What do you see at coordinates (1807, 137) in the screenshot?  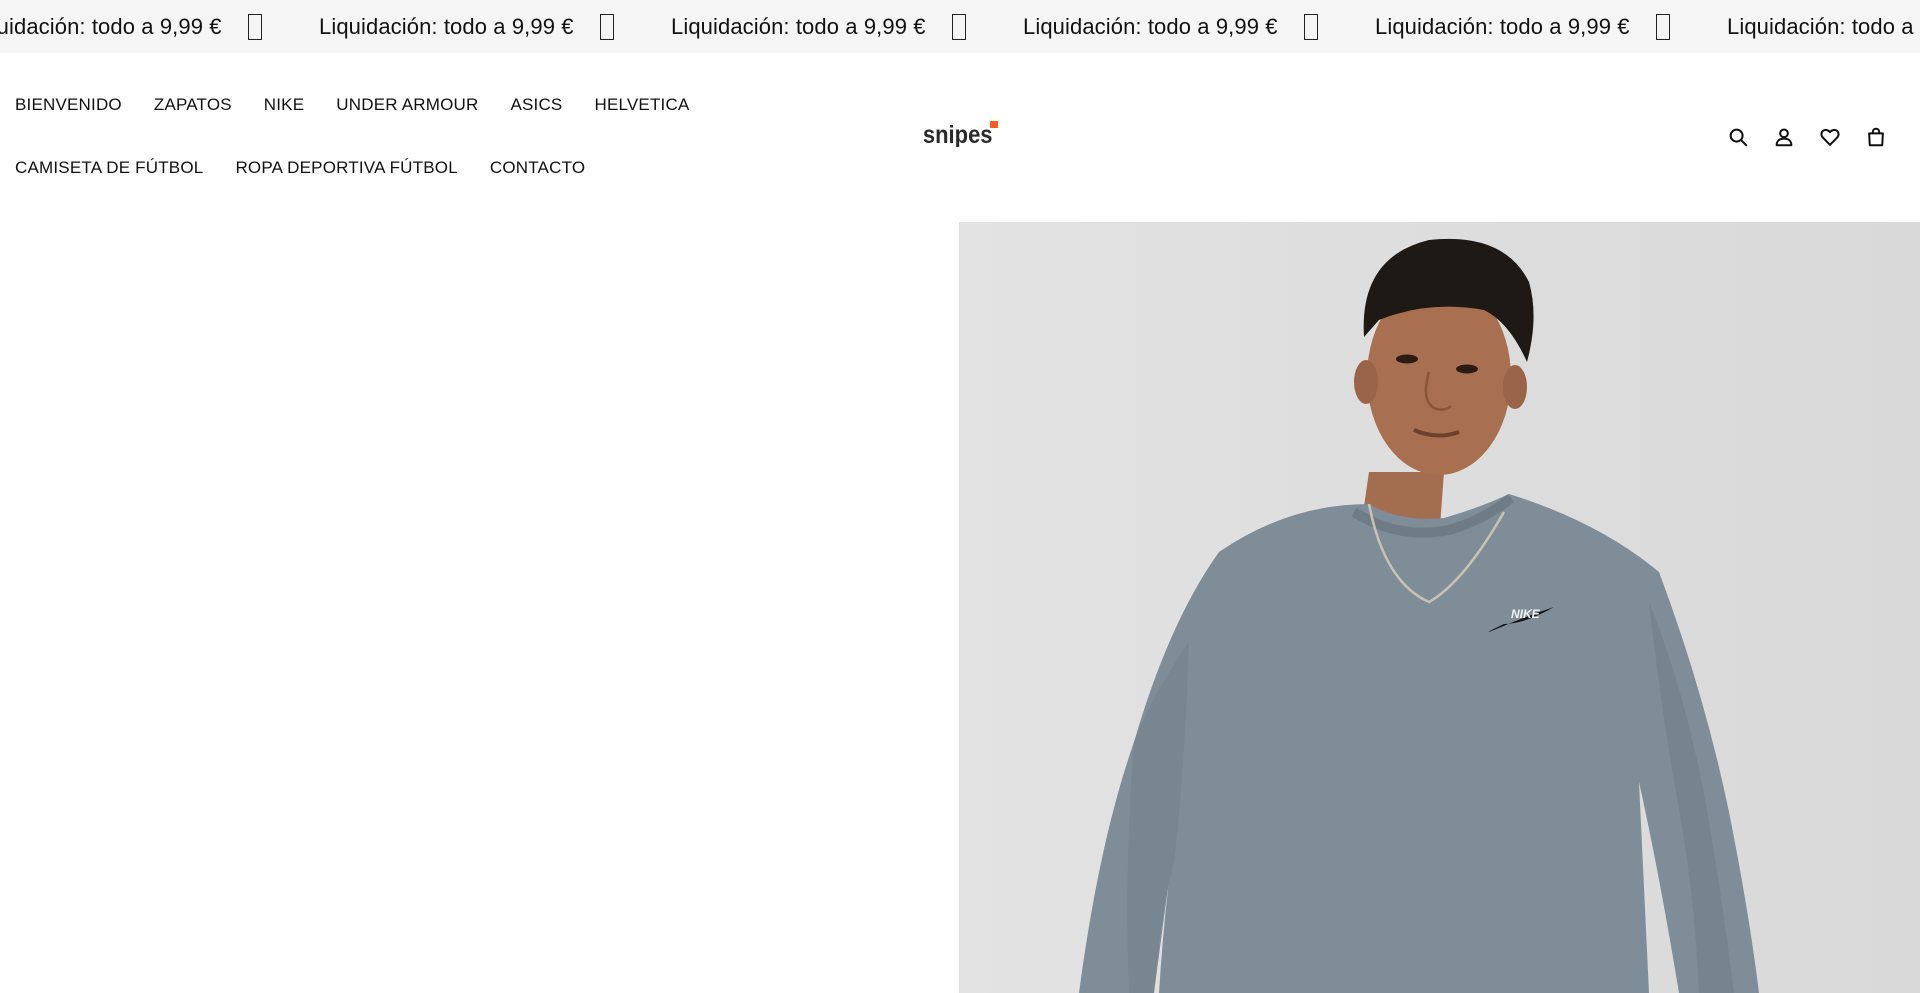 I see `header-icon-group` at bounding box center [1807, 137].